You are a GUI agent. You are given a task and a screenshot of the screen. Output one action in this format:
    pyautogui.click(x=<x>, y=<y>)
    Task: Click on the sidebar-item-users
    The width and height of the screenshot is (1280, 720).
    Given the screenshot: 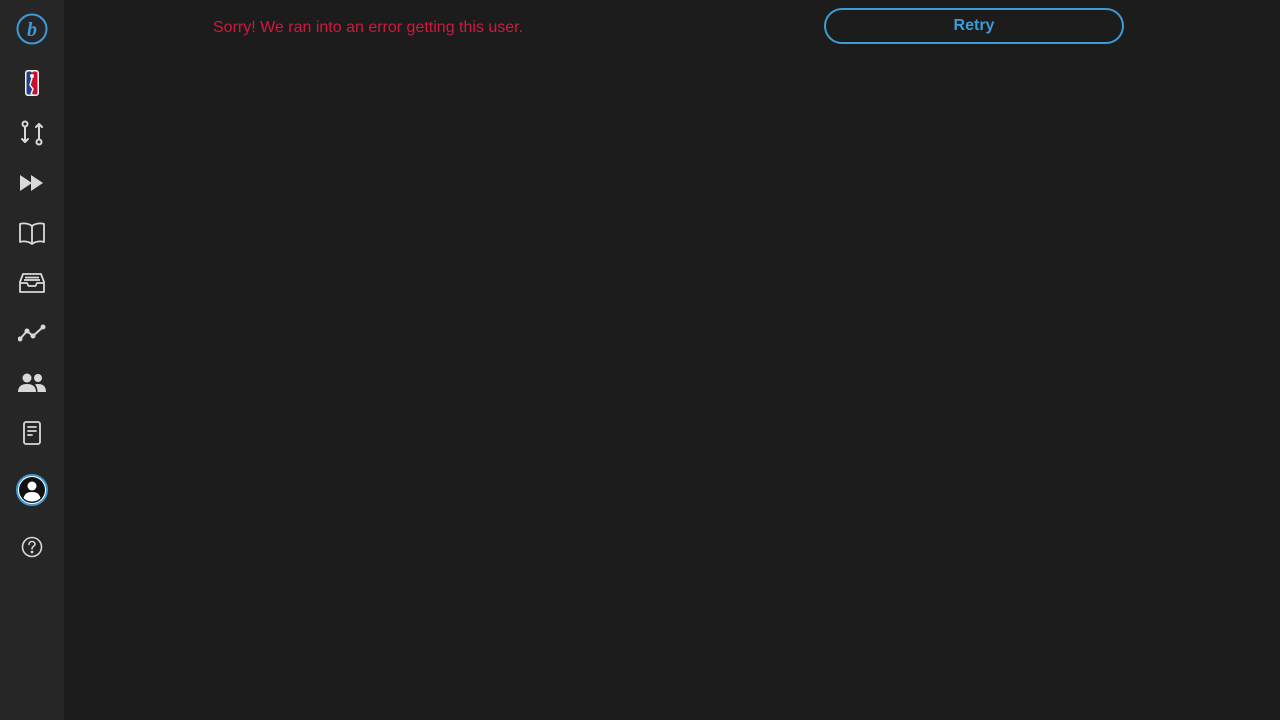 What is the action you would take?
    pyautogui.click(x=32, y=383)
    